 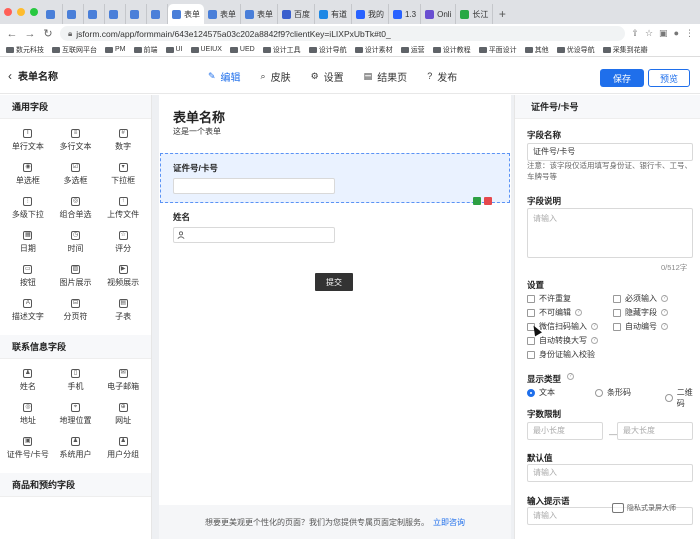 I want to click on palette-widget: ◉ 单选框, so click(x=28, y=174).